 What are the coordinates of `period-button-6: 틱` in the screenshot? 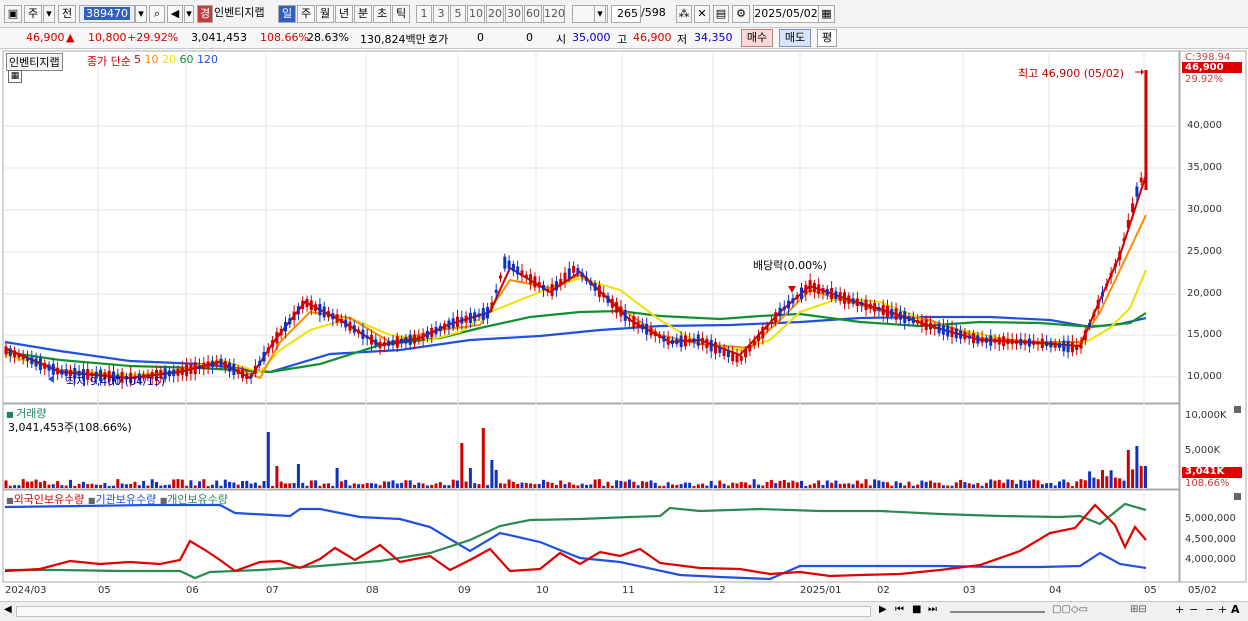 It's located at (401, 14).